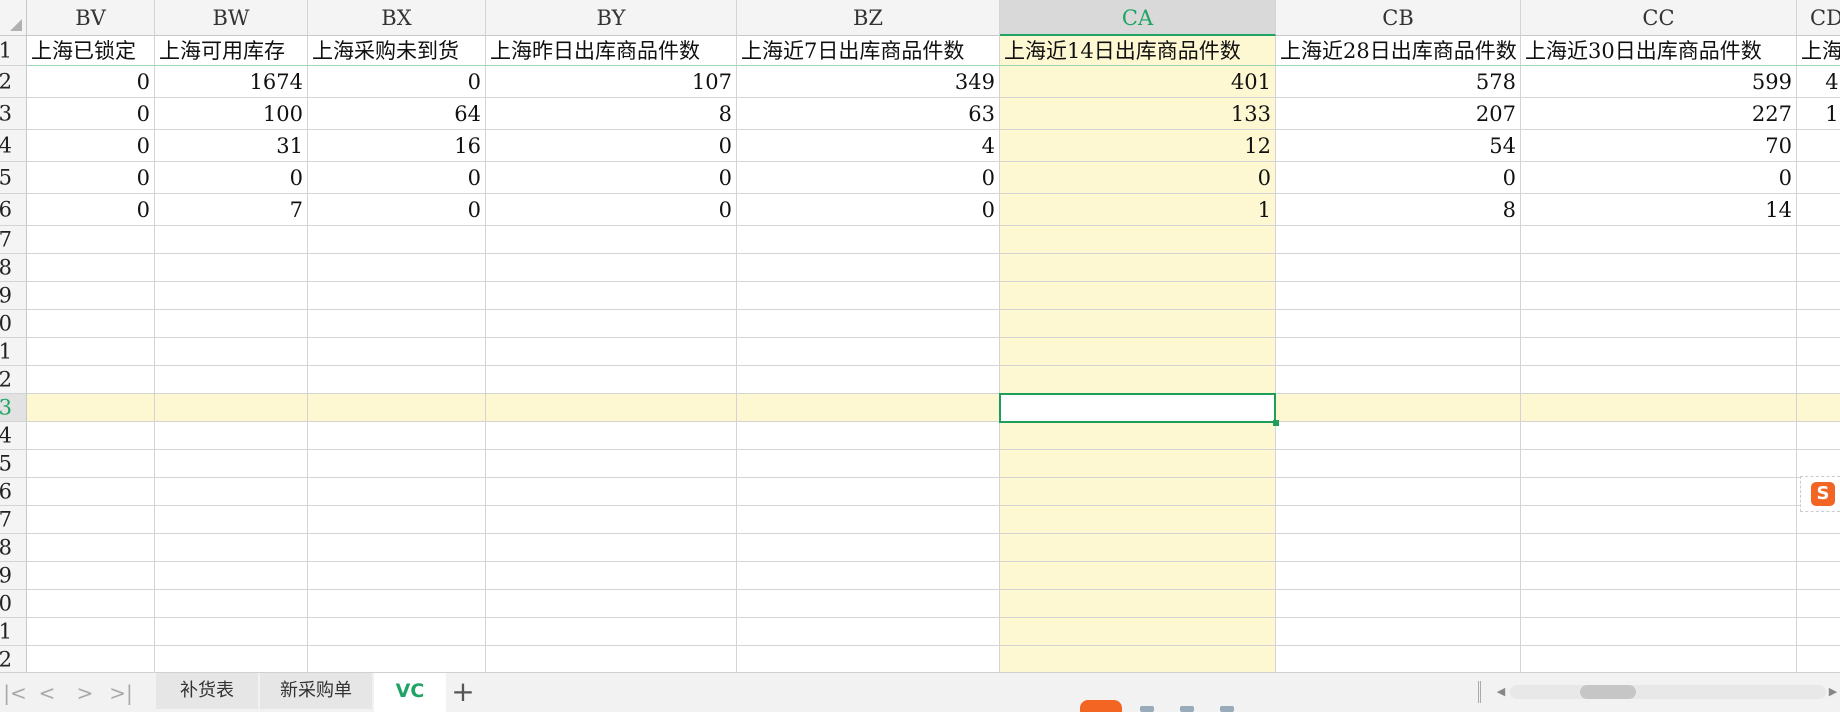  What do you see at coordinates (1398, 51) in the screenshot?
I see `header-cell: 上海近28日出库商品件数` at bounding box center [1398, 51].